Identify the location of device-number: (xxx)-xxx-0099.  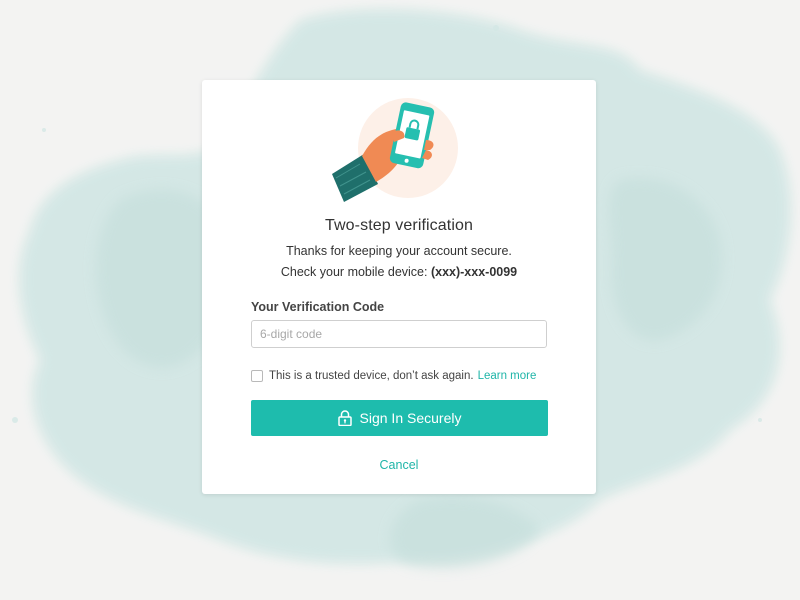
(474, 272).